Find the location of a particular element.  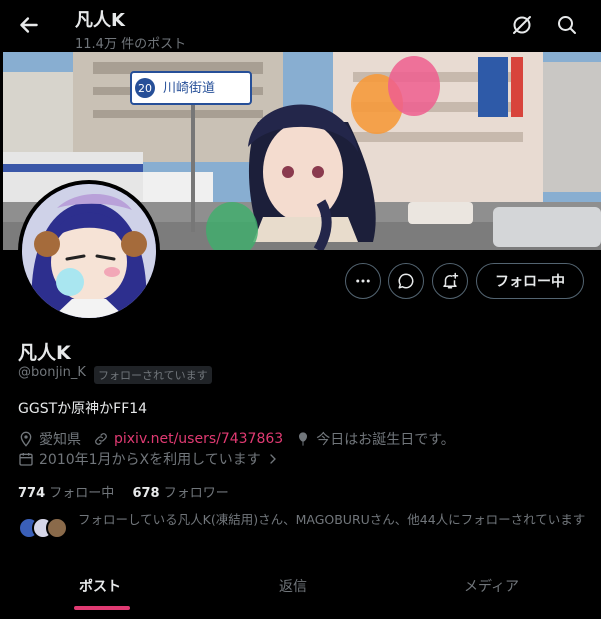

page-title: 凡人K is located at coordinates (100, 20).